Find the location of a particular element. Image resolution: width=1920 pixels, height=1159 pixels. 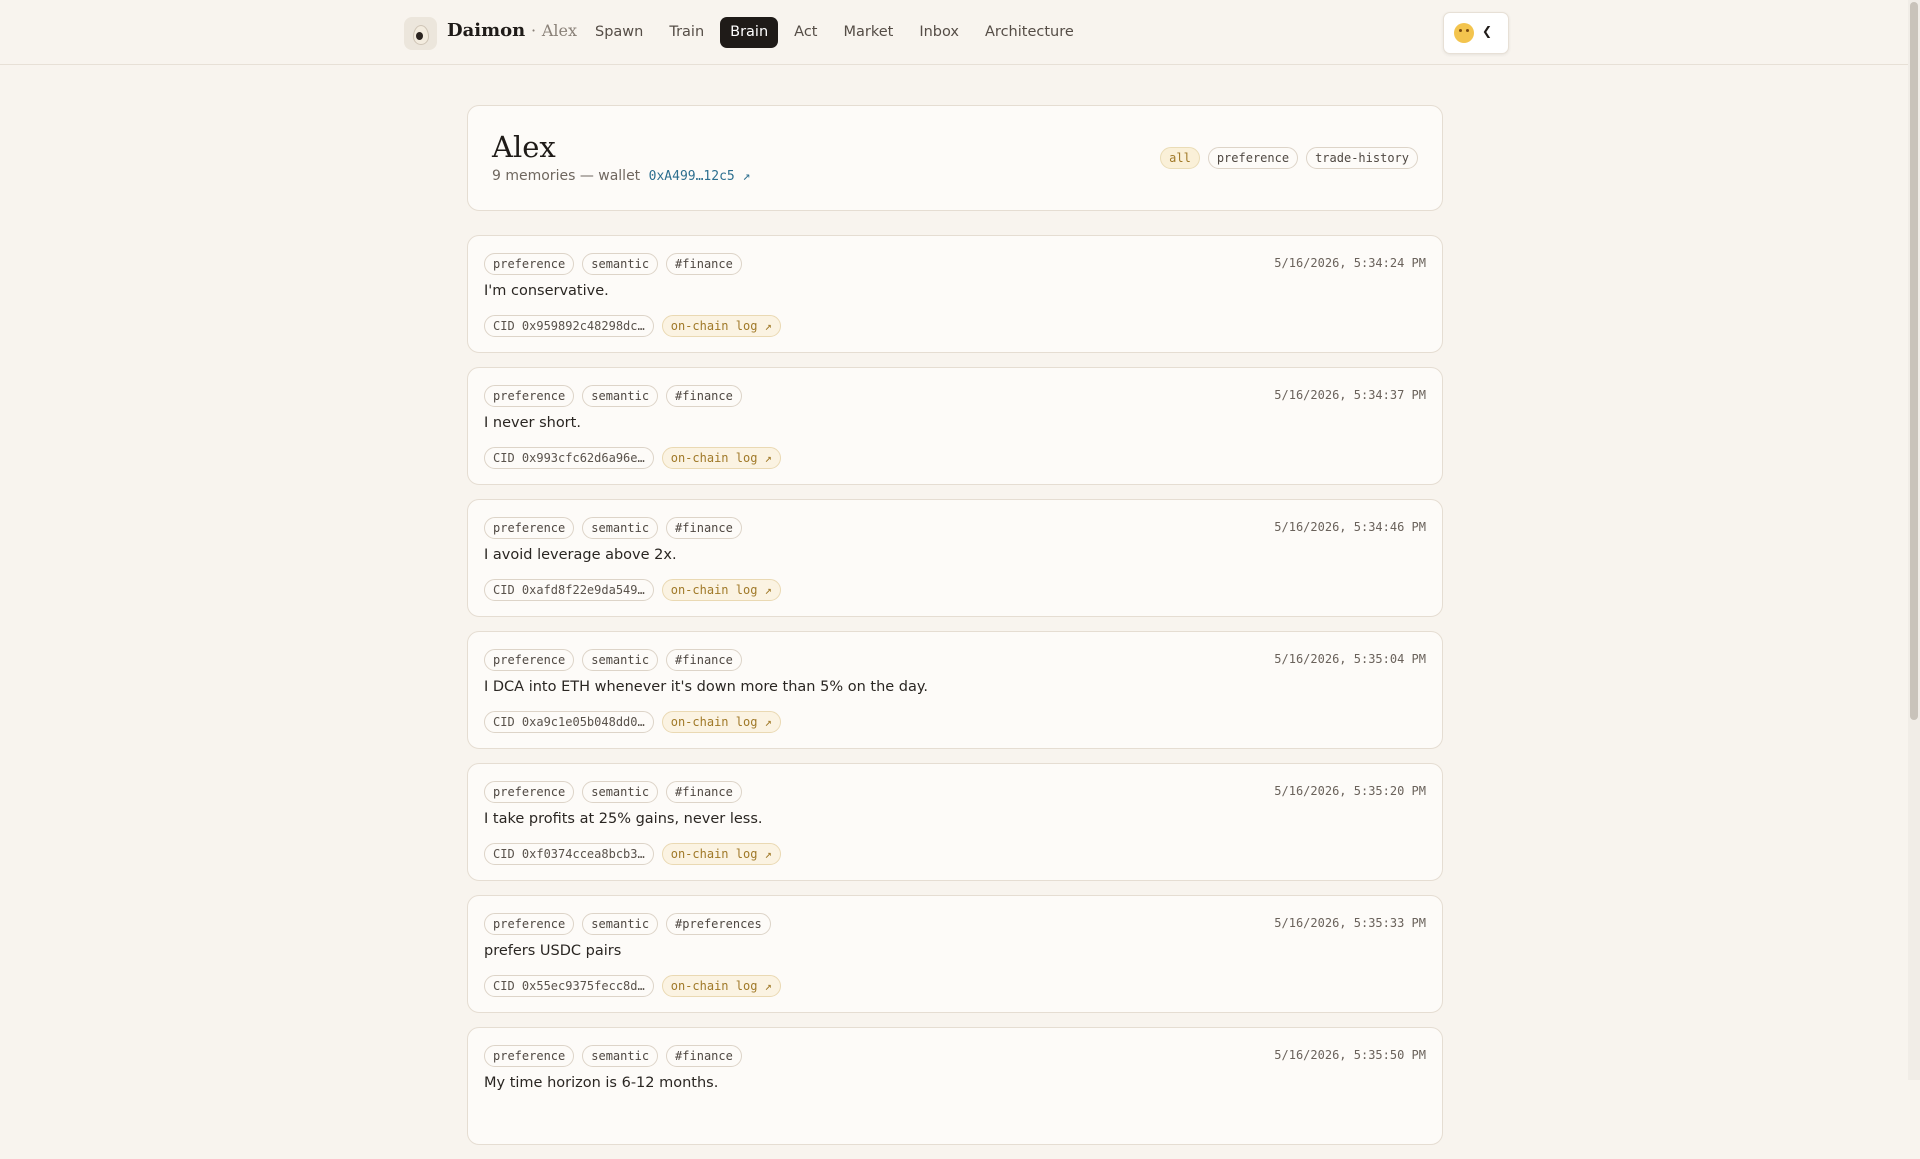

nav-market: Market is located at coordinates (868, 32).